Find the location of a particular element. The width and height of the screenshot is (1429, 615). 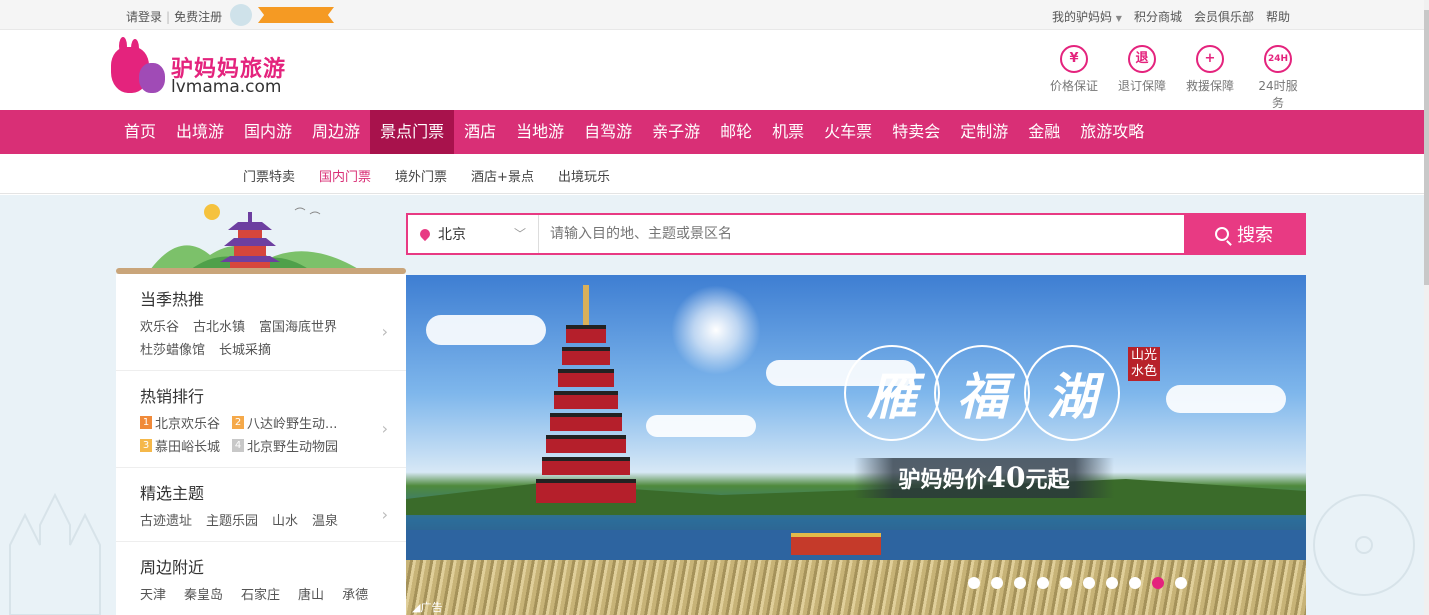

link-group: 欢乐谷 古北水镇 富国海底世界 杜莎蜡像馆 长城采摘 is located at coordinates (260, 343).